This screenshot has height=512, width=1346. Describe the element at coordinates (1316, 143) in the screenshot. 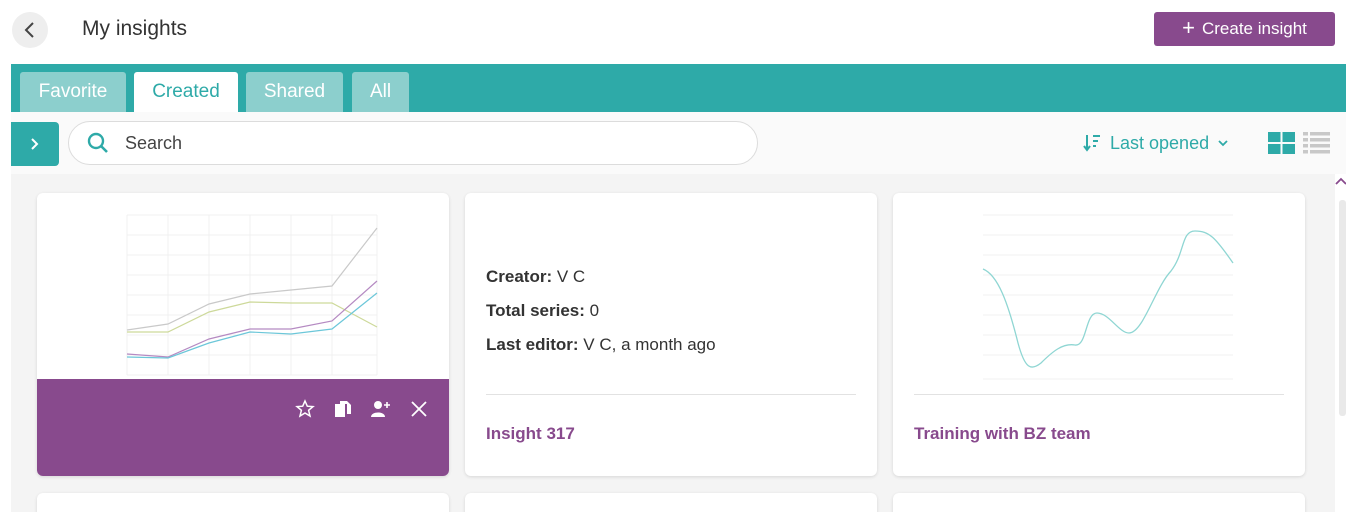

I see `list-view-icon` at that location.